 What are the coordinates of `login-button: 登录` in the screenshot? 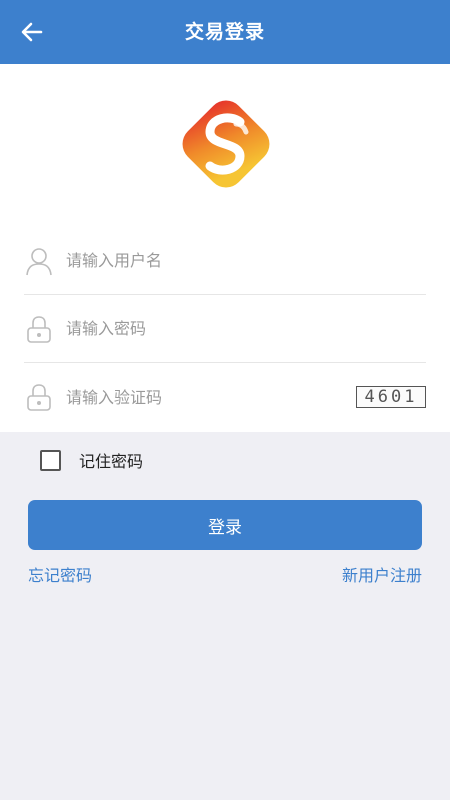 It's located at (225, 525).